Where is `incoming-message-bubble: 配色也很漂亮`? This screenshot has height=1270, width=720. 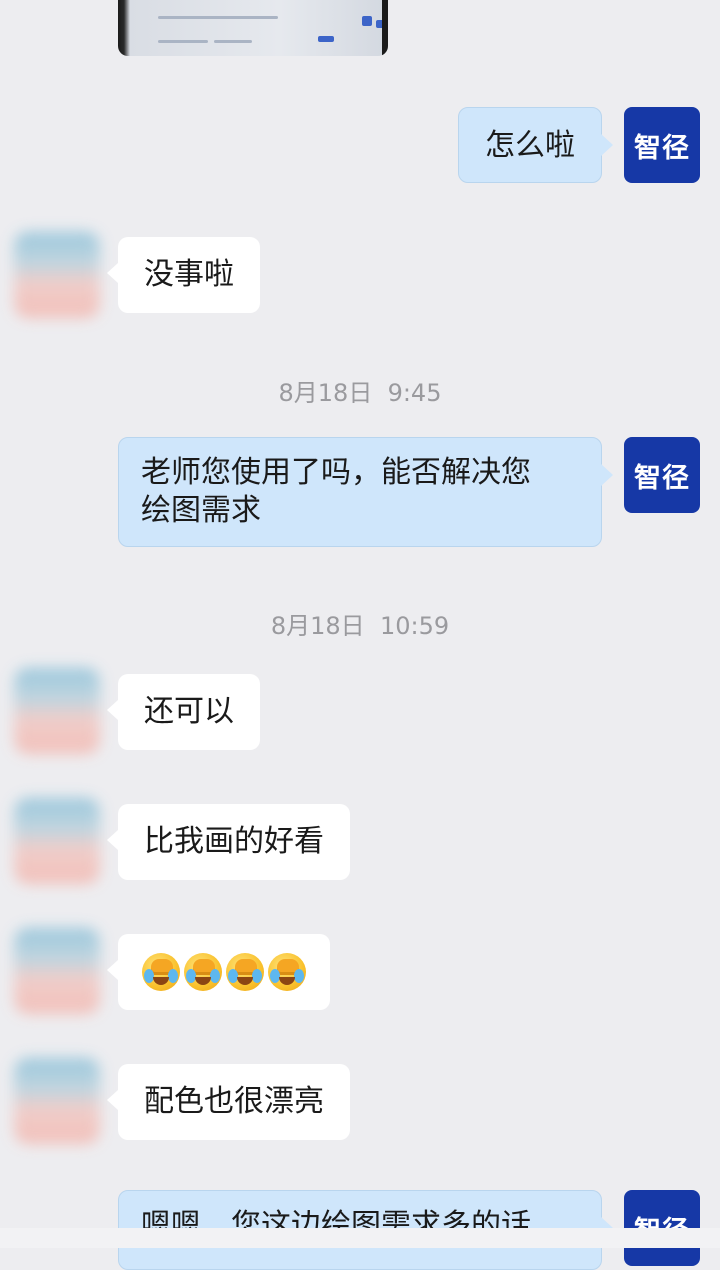 incoming-message-bubble: 配色也很漂亮 is located at coordinates (228, 1102).